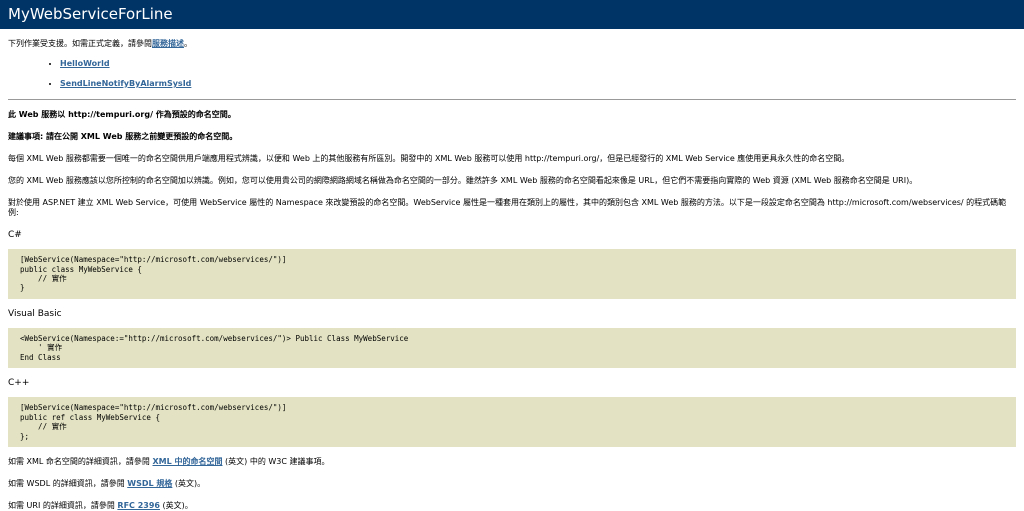  Describe the element at coordinates (512, 115) in the screenshot. I see `namespace-paragraph-1: 此 Web 服務以 http://tempuri.org/ 作為預設的命名空間。` at that location.